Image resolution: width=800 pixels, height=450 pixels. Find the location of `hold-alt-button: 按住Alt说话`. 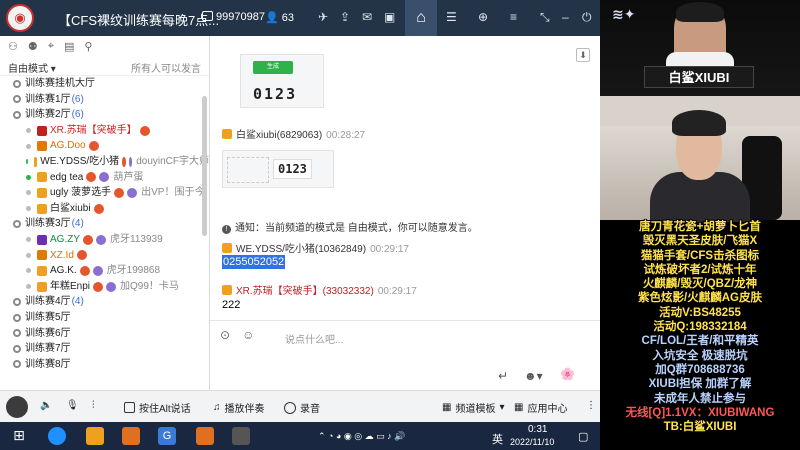

hold-alt-button: 按住Alt说话 is located at coordinates (157, 407).